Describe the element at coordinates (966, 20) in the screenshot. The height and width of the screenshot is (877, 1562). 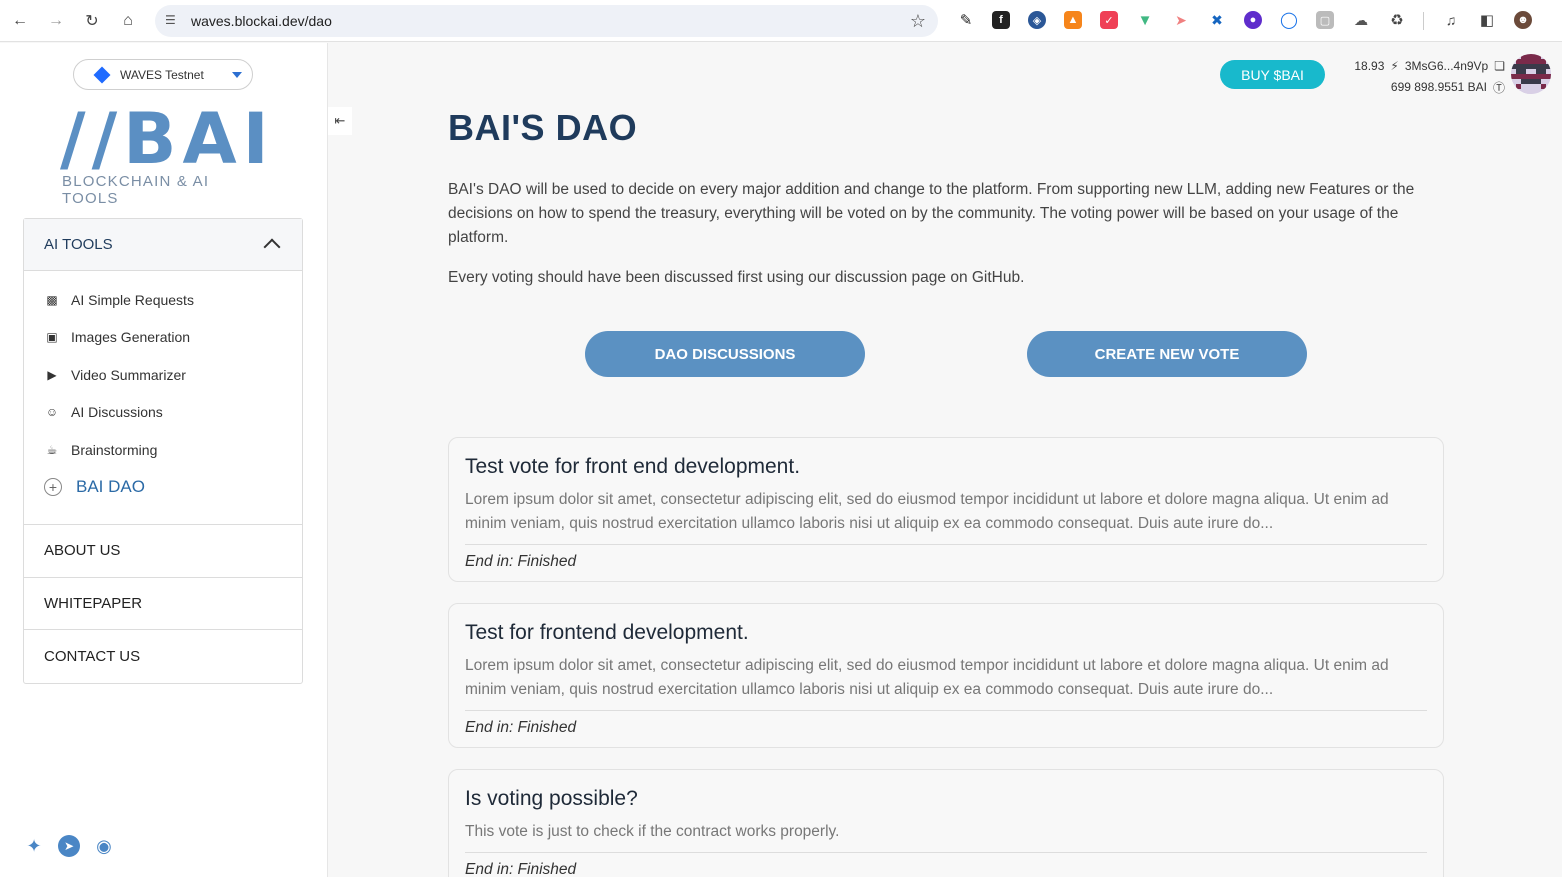
I see `pen-extension-icon: ✎` at that location.